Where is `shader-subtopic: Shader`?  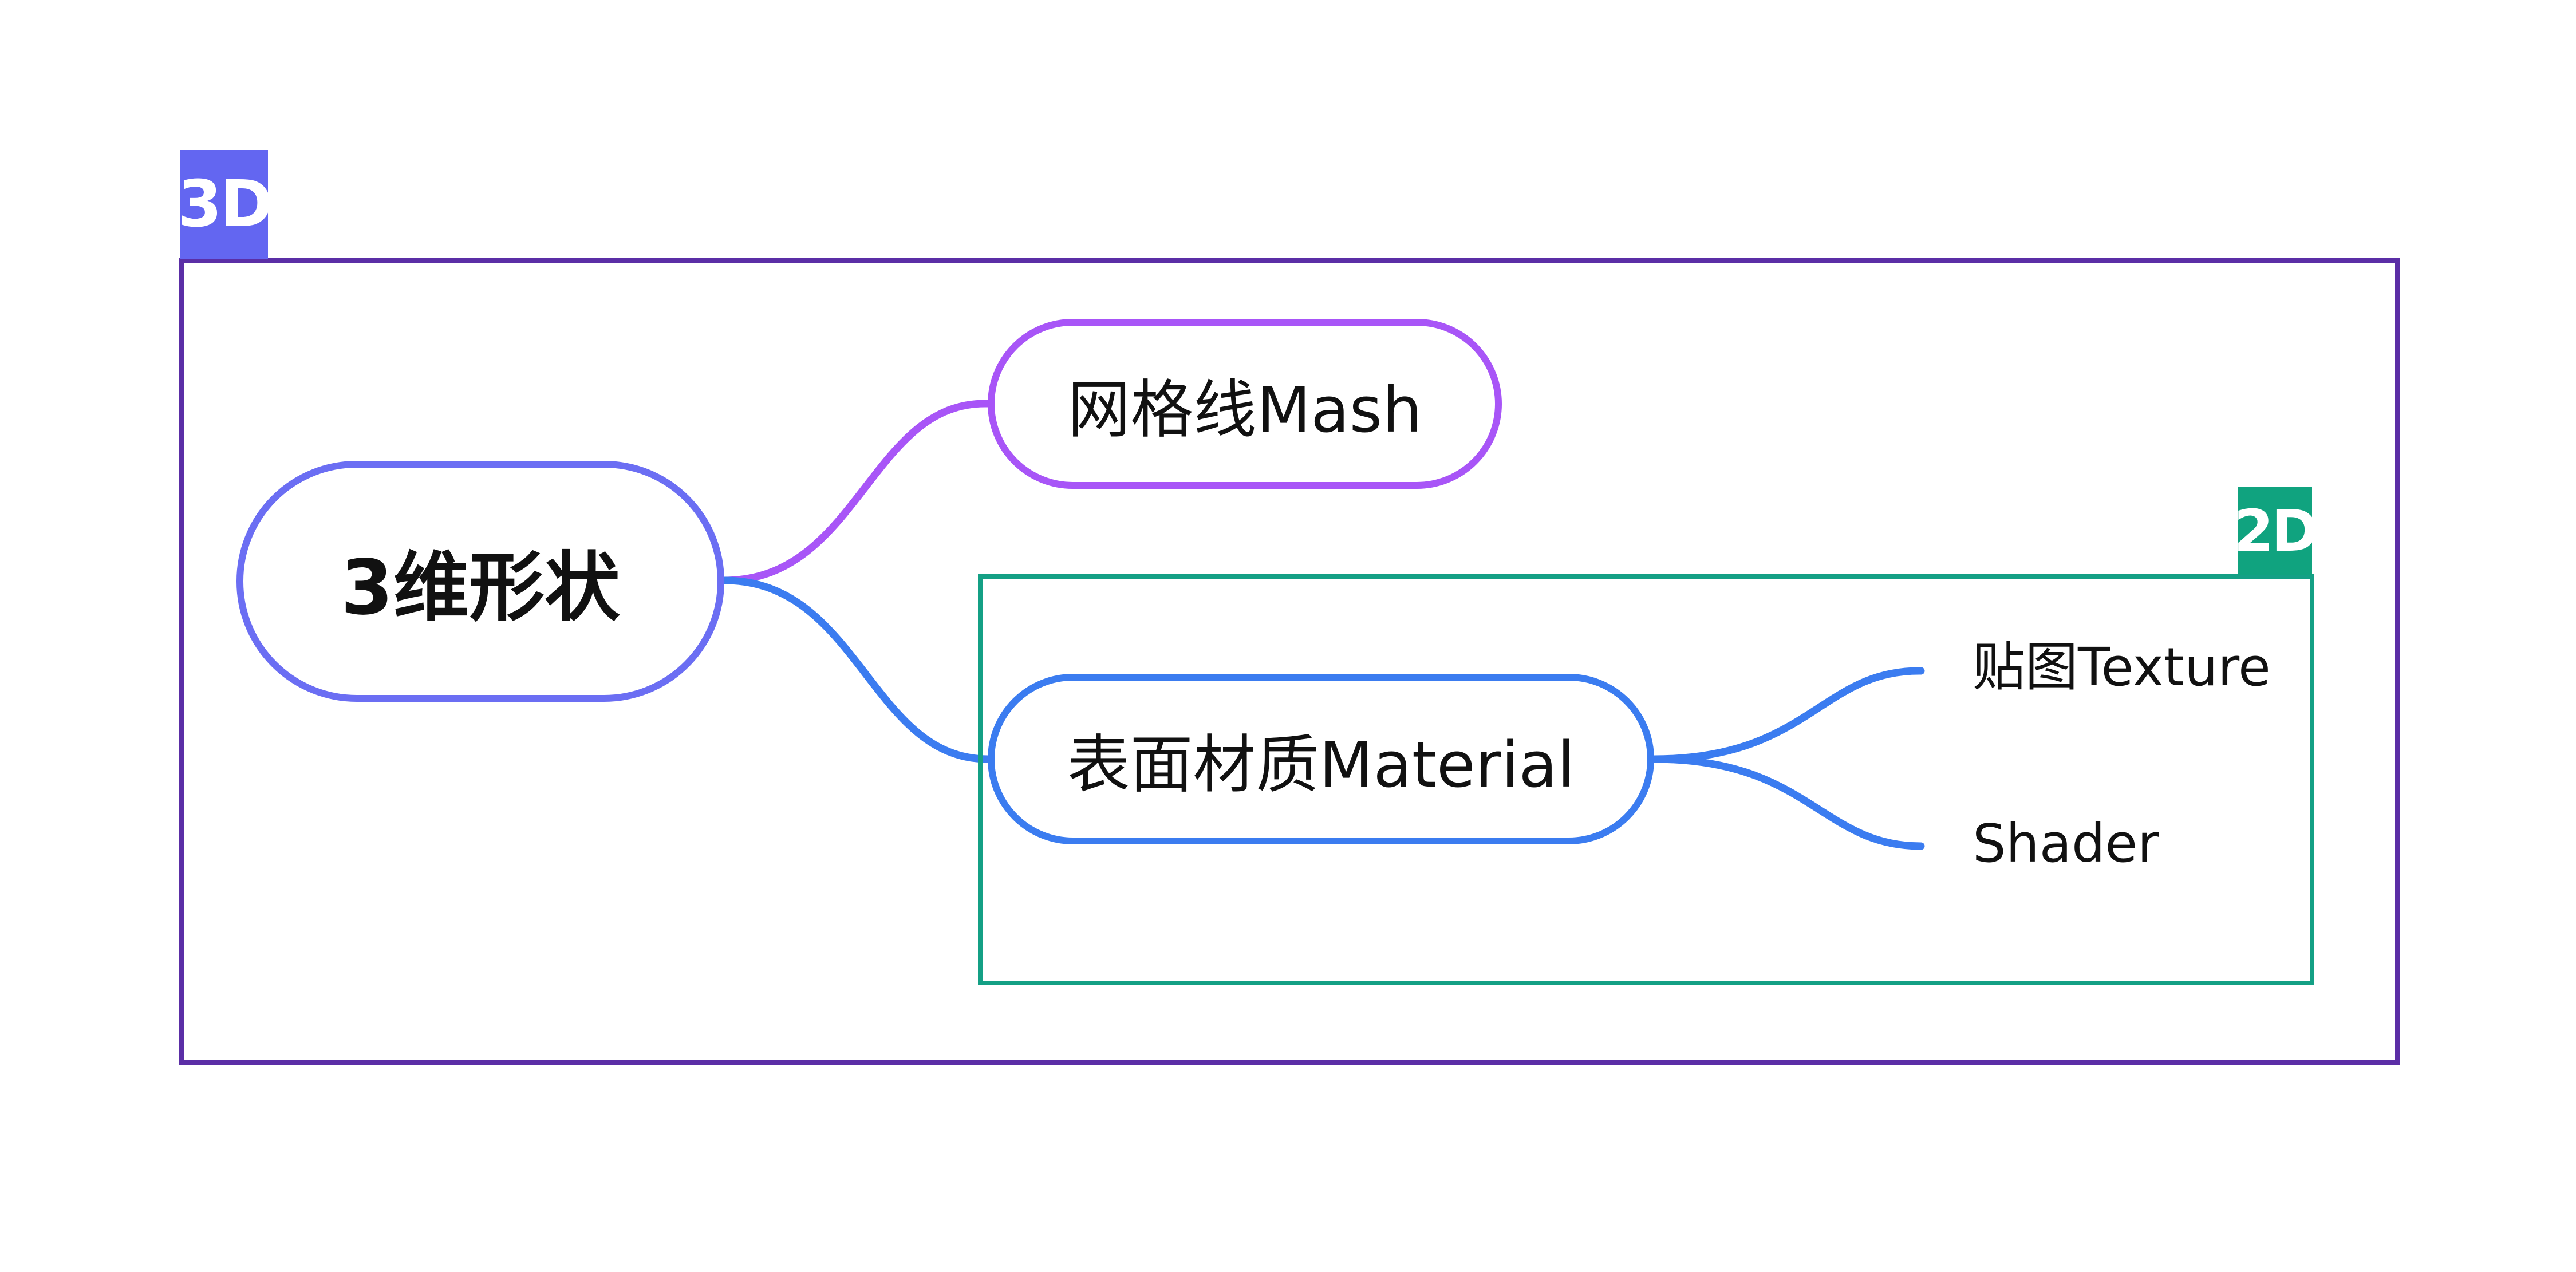
shader-subtopic: Shader is located at coordinates (2066, 843).